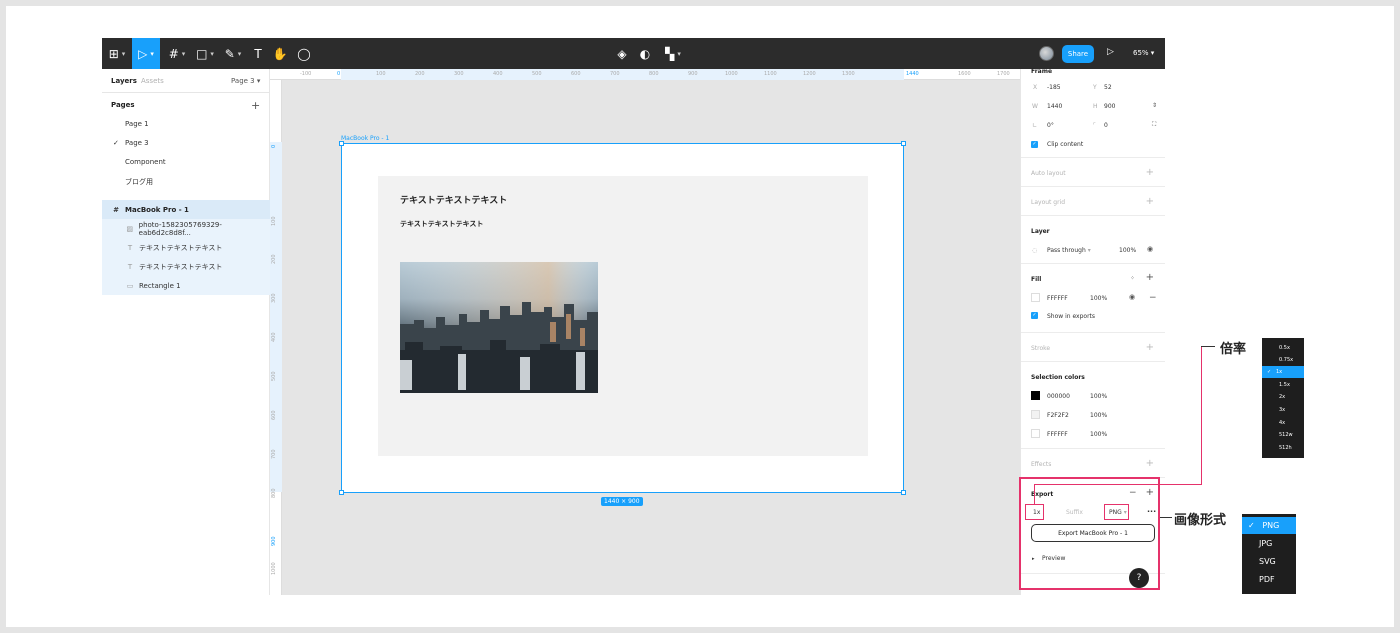 Image resolution: width=1400 pixels, height=633 pixels. I want to click on tab-assets: Assets, so click(152, 81).